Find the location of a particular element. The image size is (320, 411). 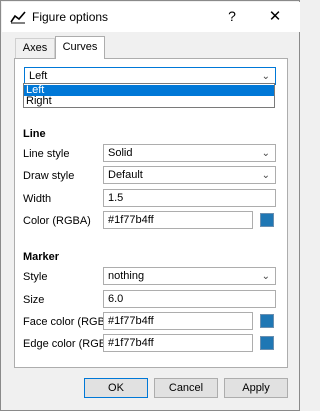

line-style-value: Solid is located at coordinates (120, 153).